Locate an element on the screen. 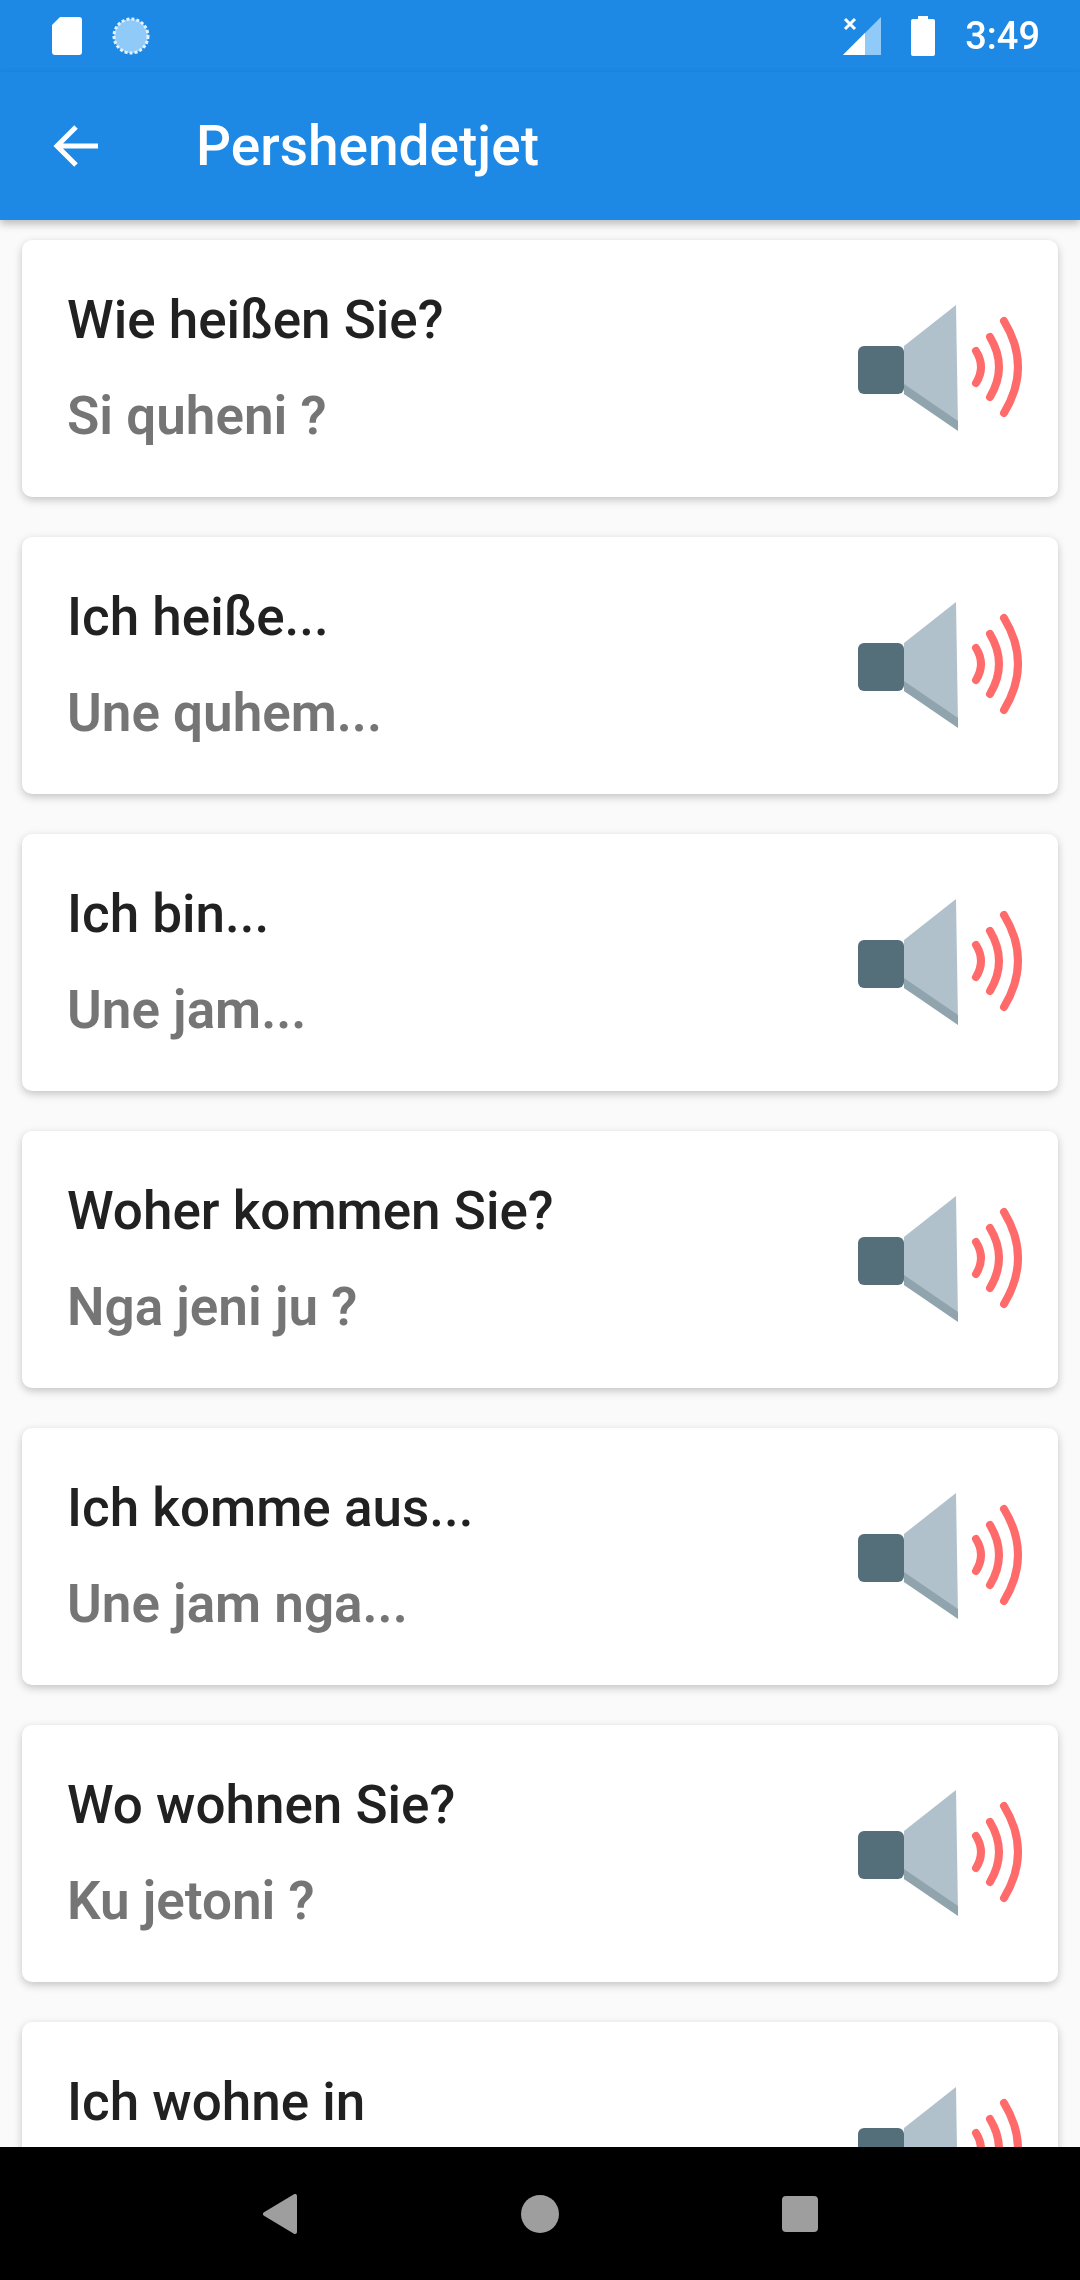 This screenshot has width=1080, height=2280. phrase-text: Wie heißen Sie? is located at coordinates (256, 320).